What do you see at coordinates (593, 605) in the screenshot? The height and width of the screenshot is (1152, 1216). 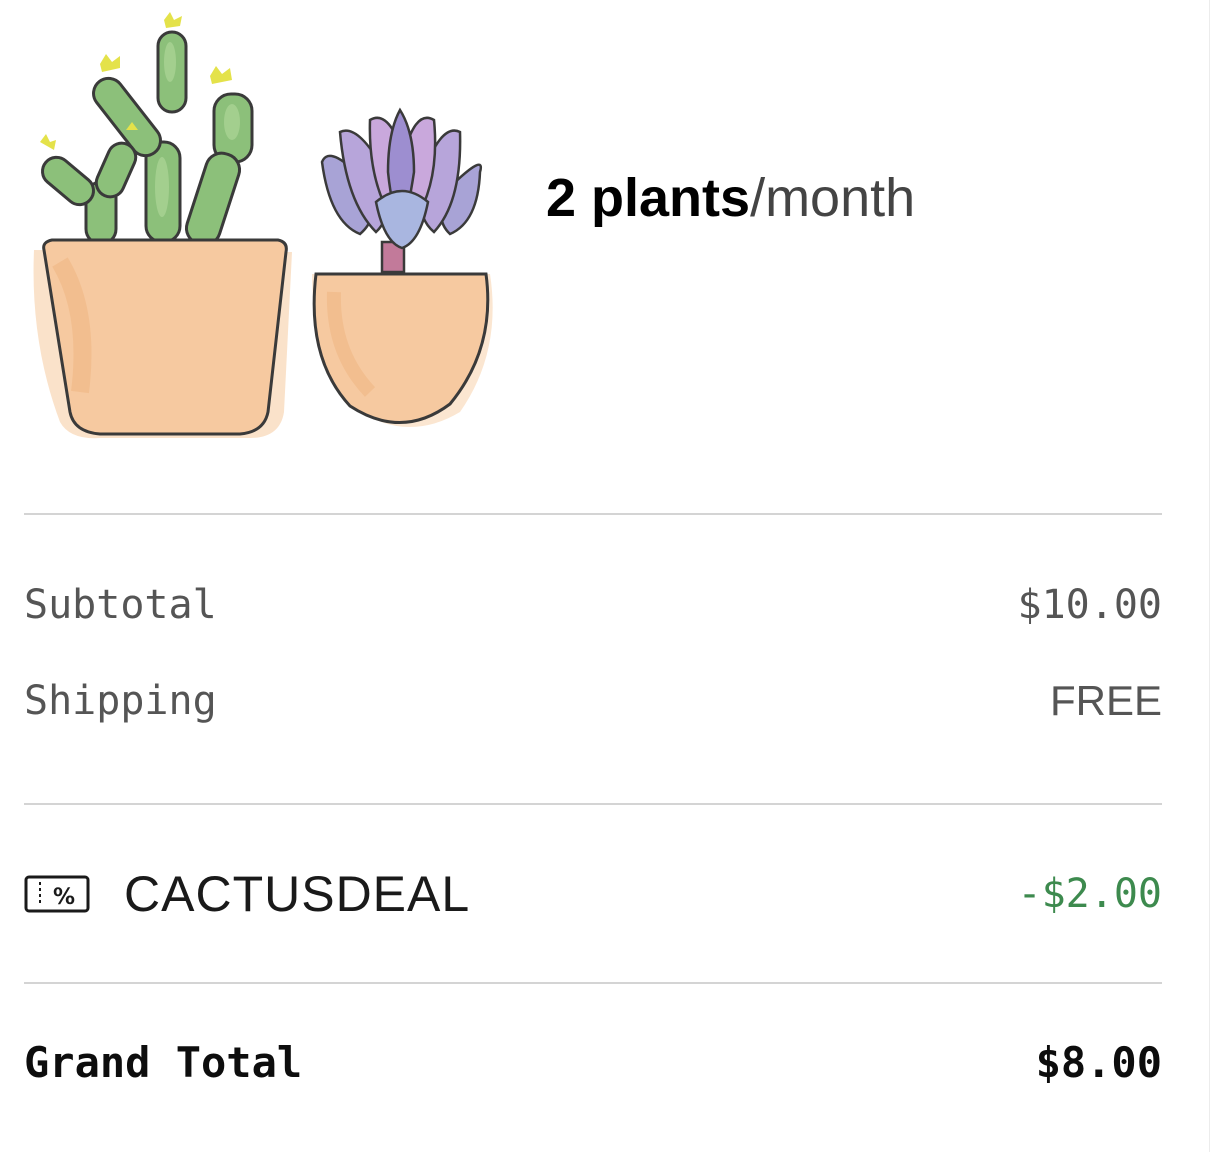 I see `subtotal-row: Subtotal $10.00` at bounding box center [593, 605].